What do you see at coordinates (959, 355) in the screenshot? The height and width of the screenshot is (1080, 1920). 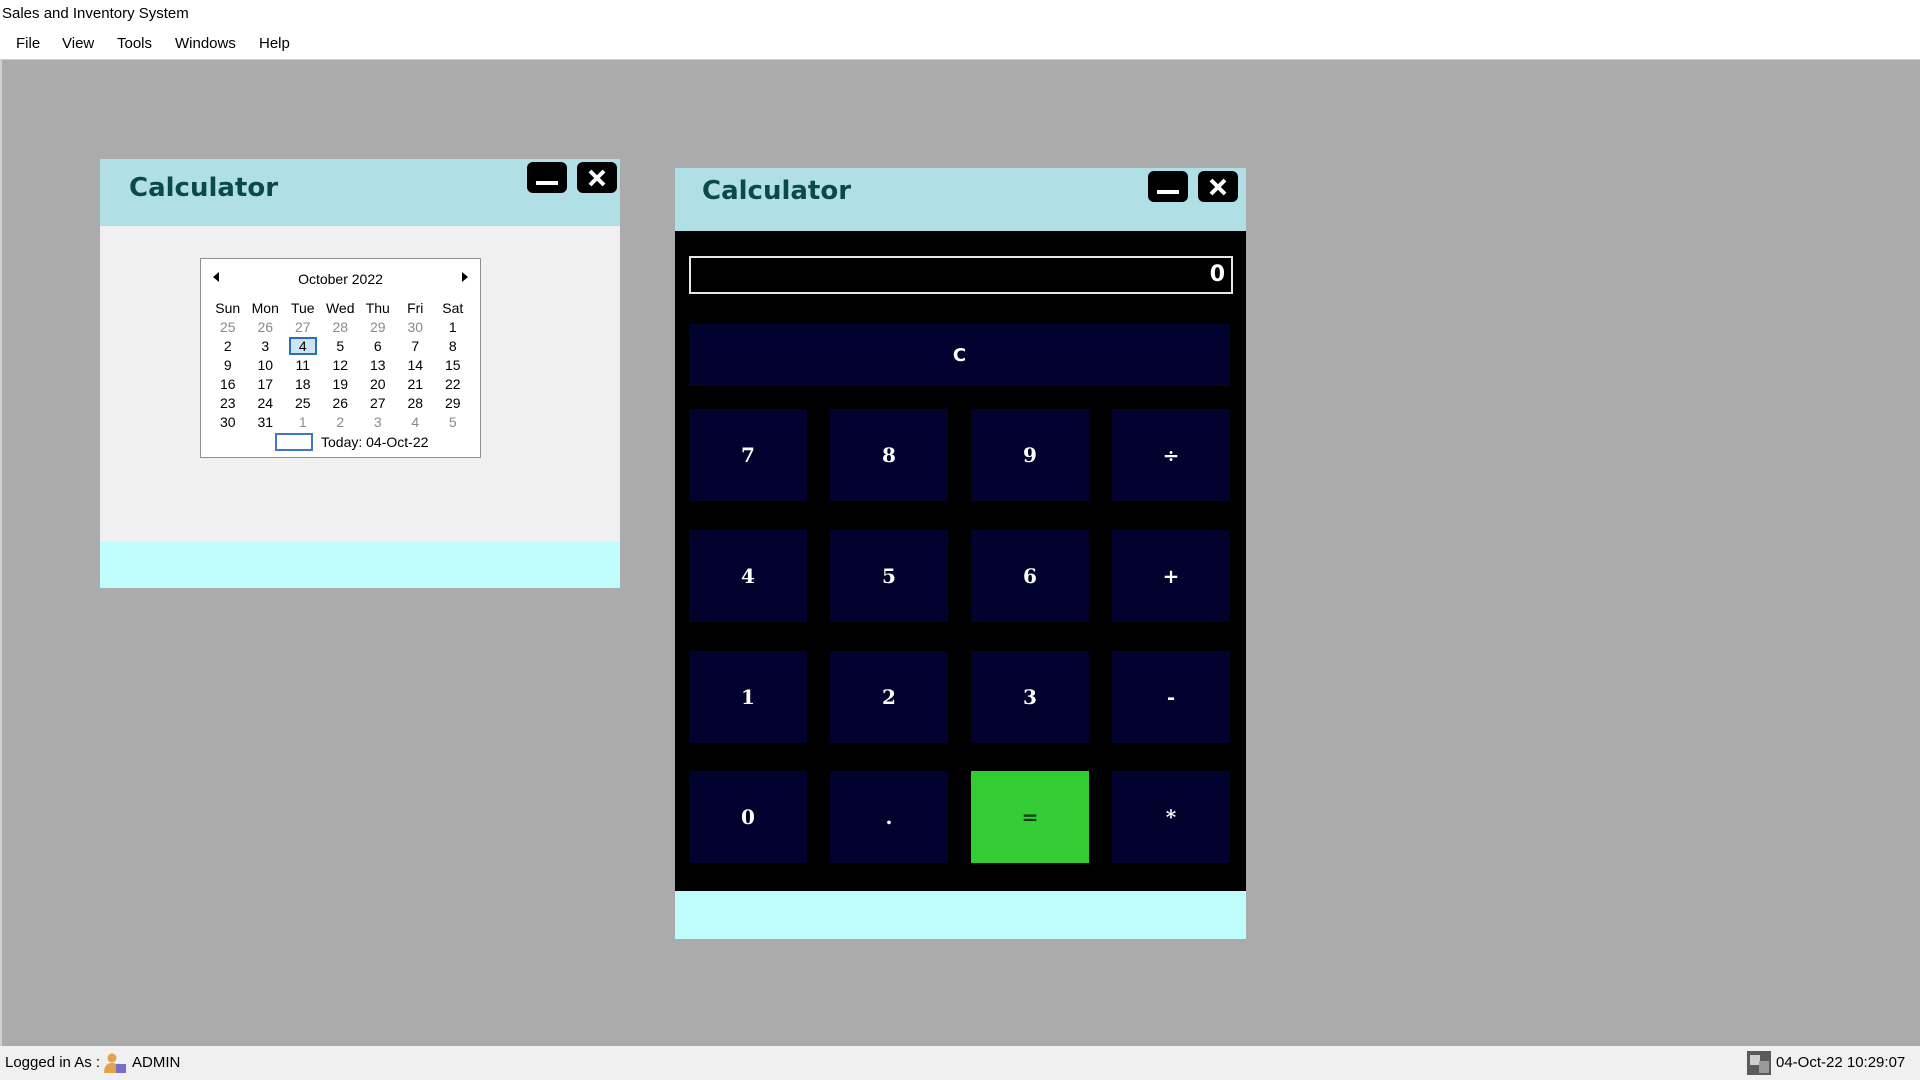 I see `clear-button: C` at bounding box center [959, 355].